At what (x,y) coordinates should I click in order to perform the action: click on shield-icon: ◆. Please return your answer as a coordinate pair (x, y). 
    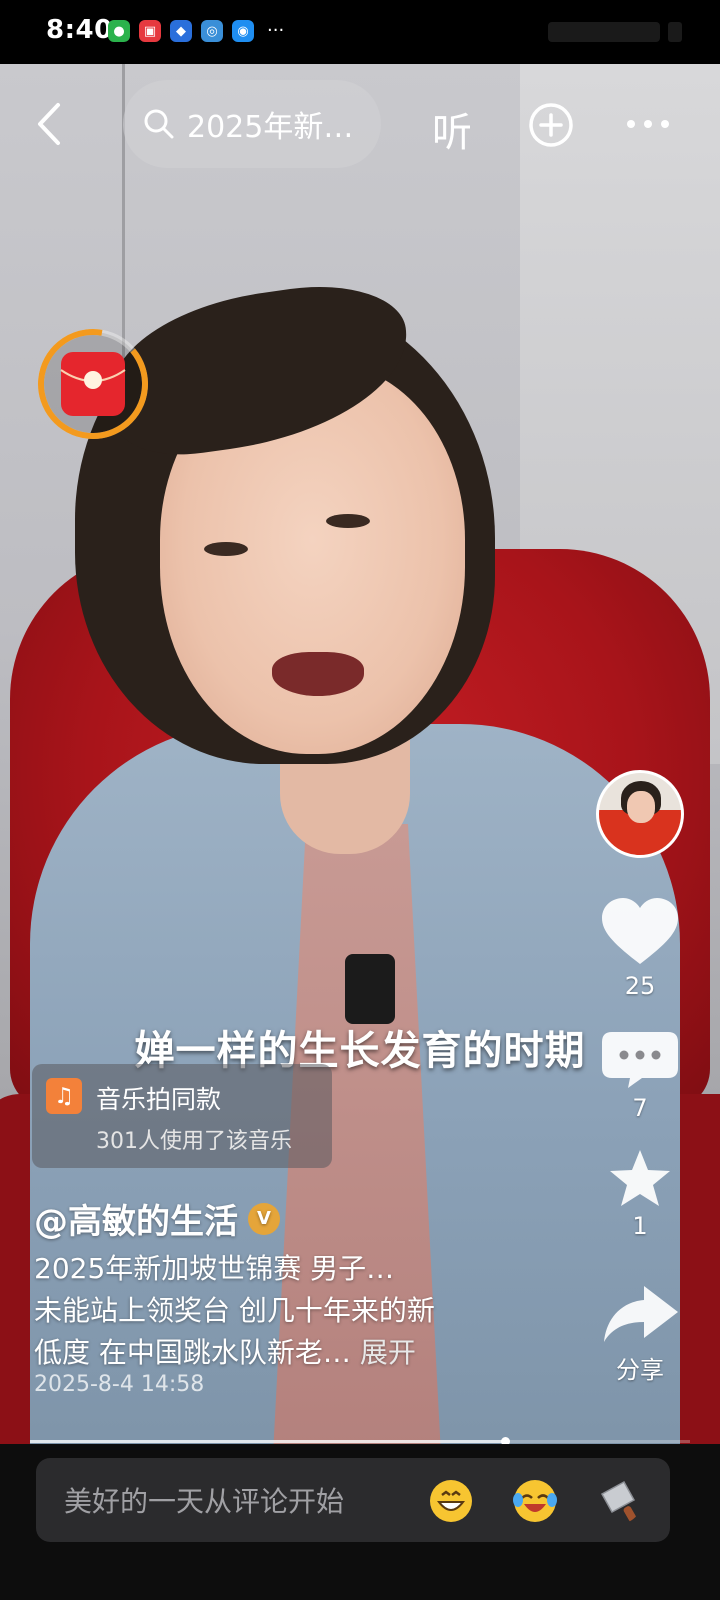
    Looking at the image, I should click on (181, 31).